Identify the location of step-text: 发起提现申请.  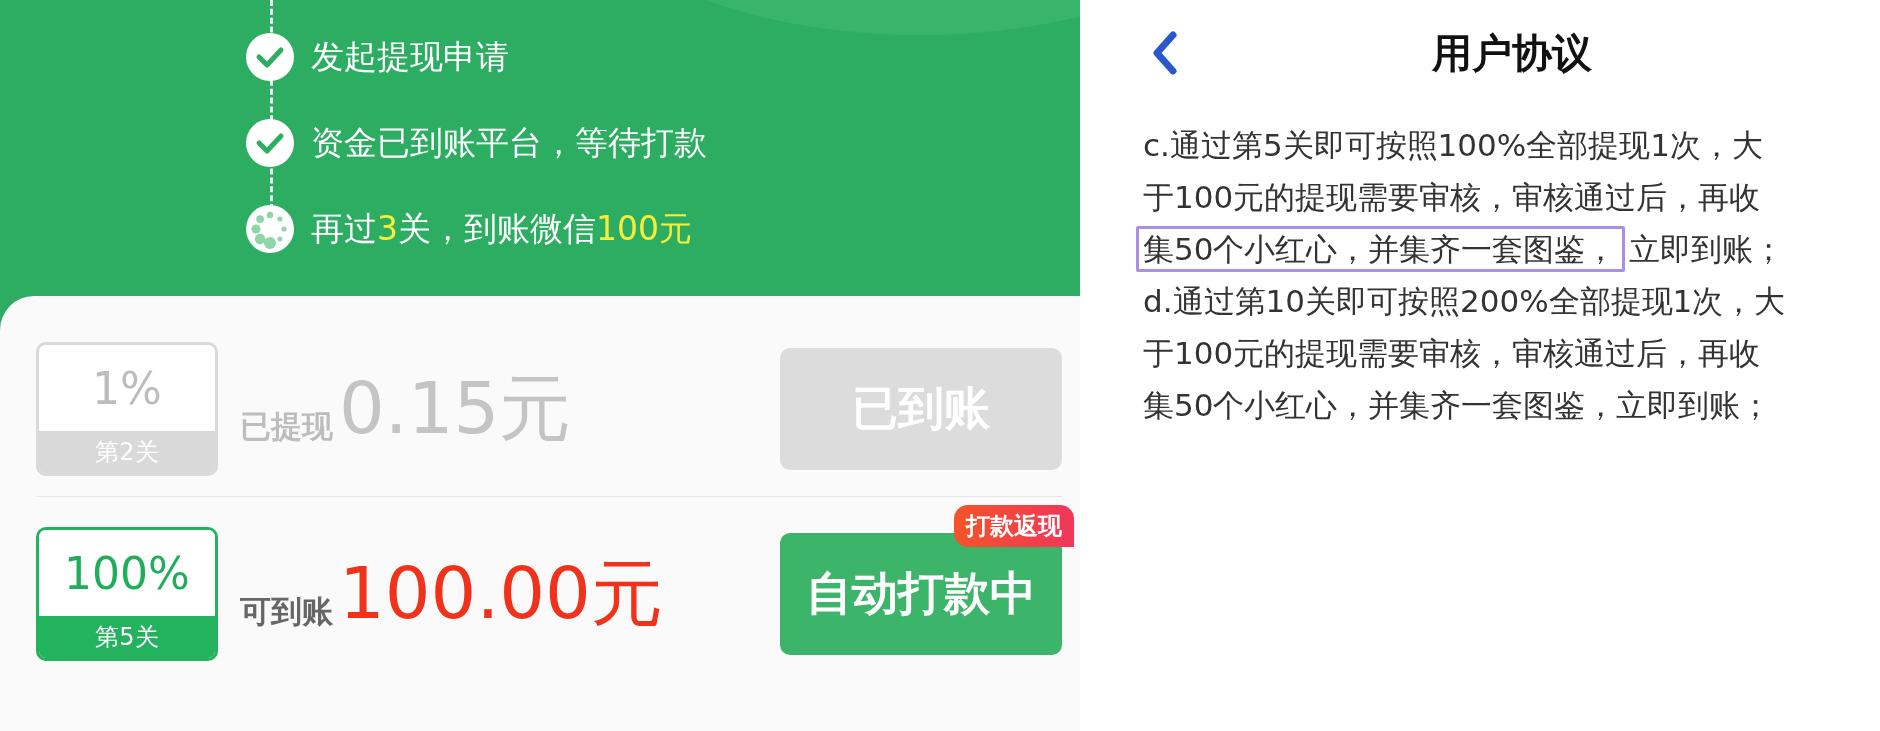
(410, 56).